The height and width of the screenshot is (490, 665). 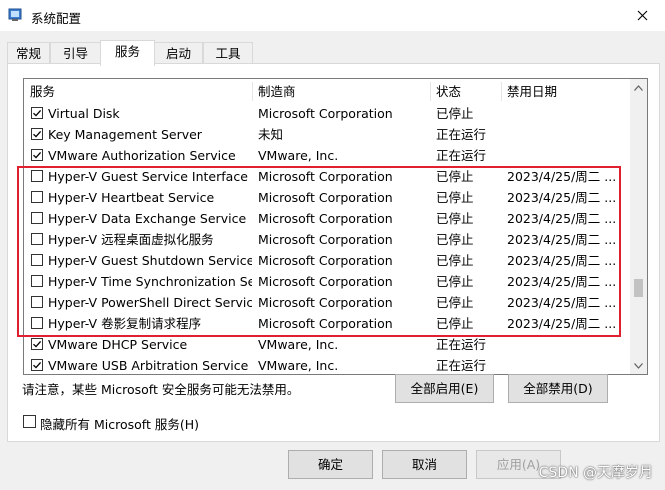 What do you see at coordinates (341, 91) in the screenshot?
I see `header-manufacturer: 制造商` at bounding box center [341, 91].